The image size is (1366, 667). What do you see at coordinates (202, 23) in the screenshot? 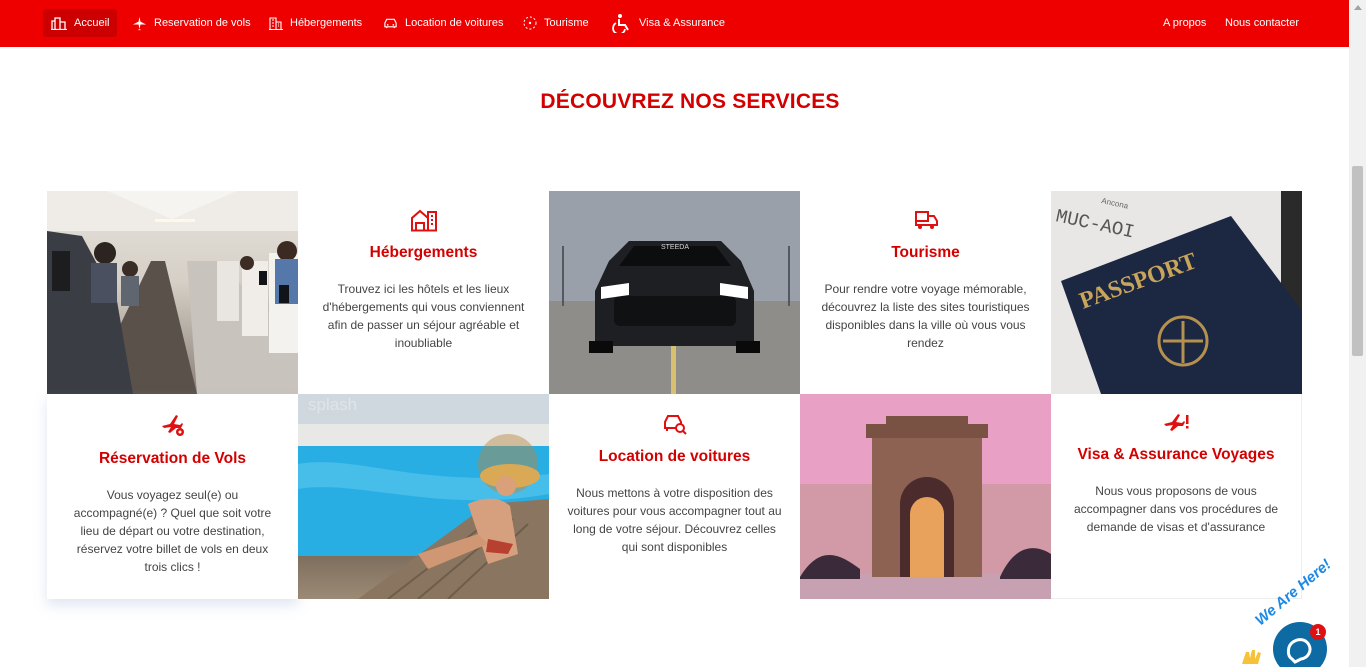
I see `nav-item-label: Reservation de vols` at bounding box center [202, 23].